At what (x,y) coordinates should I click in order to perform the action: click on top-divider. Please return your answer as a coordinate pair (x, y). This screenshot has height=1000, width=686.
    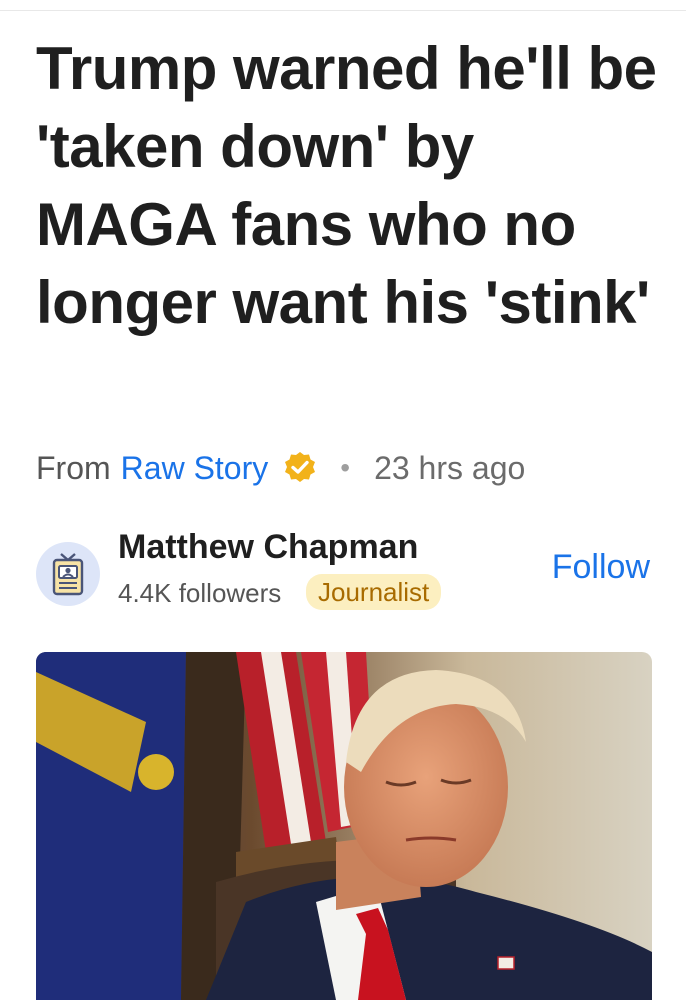
    Looking at the image, I should click on (343, 10).